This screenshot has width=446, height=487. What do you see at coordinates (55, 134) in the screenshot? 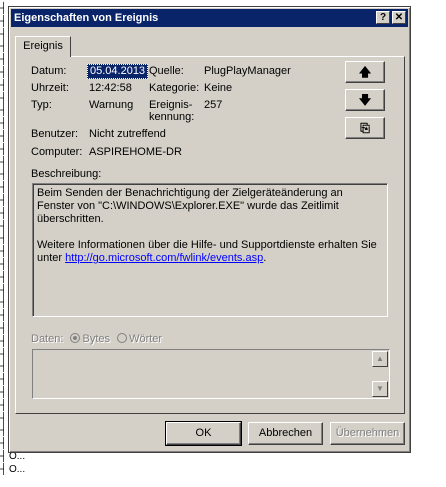
I see `benutzer-label: Benutzer:` at bounding box center [55, 134].